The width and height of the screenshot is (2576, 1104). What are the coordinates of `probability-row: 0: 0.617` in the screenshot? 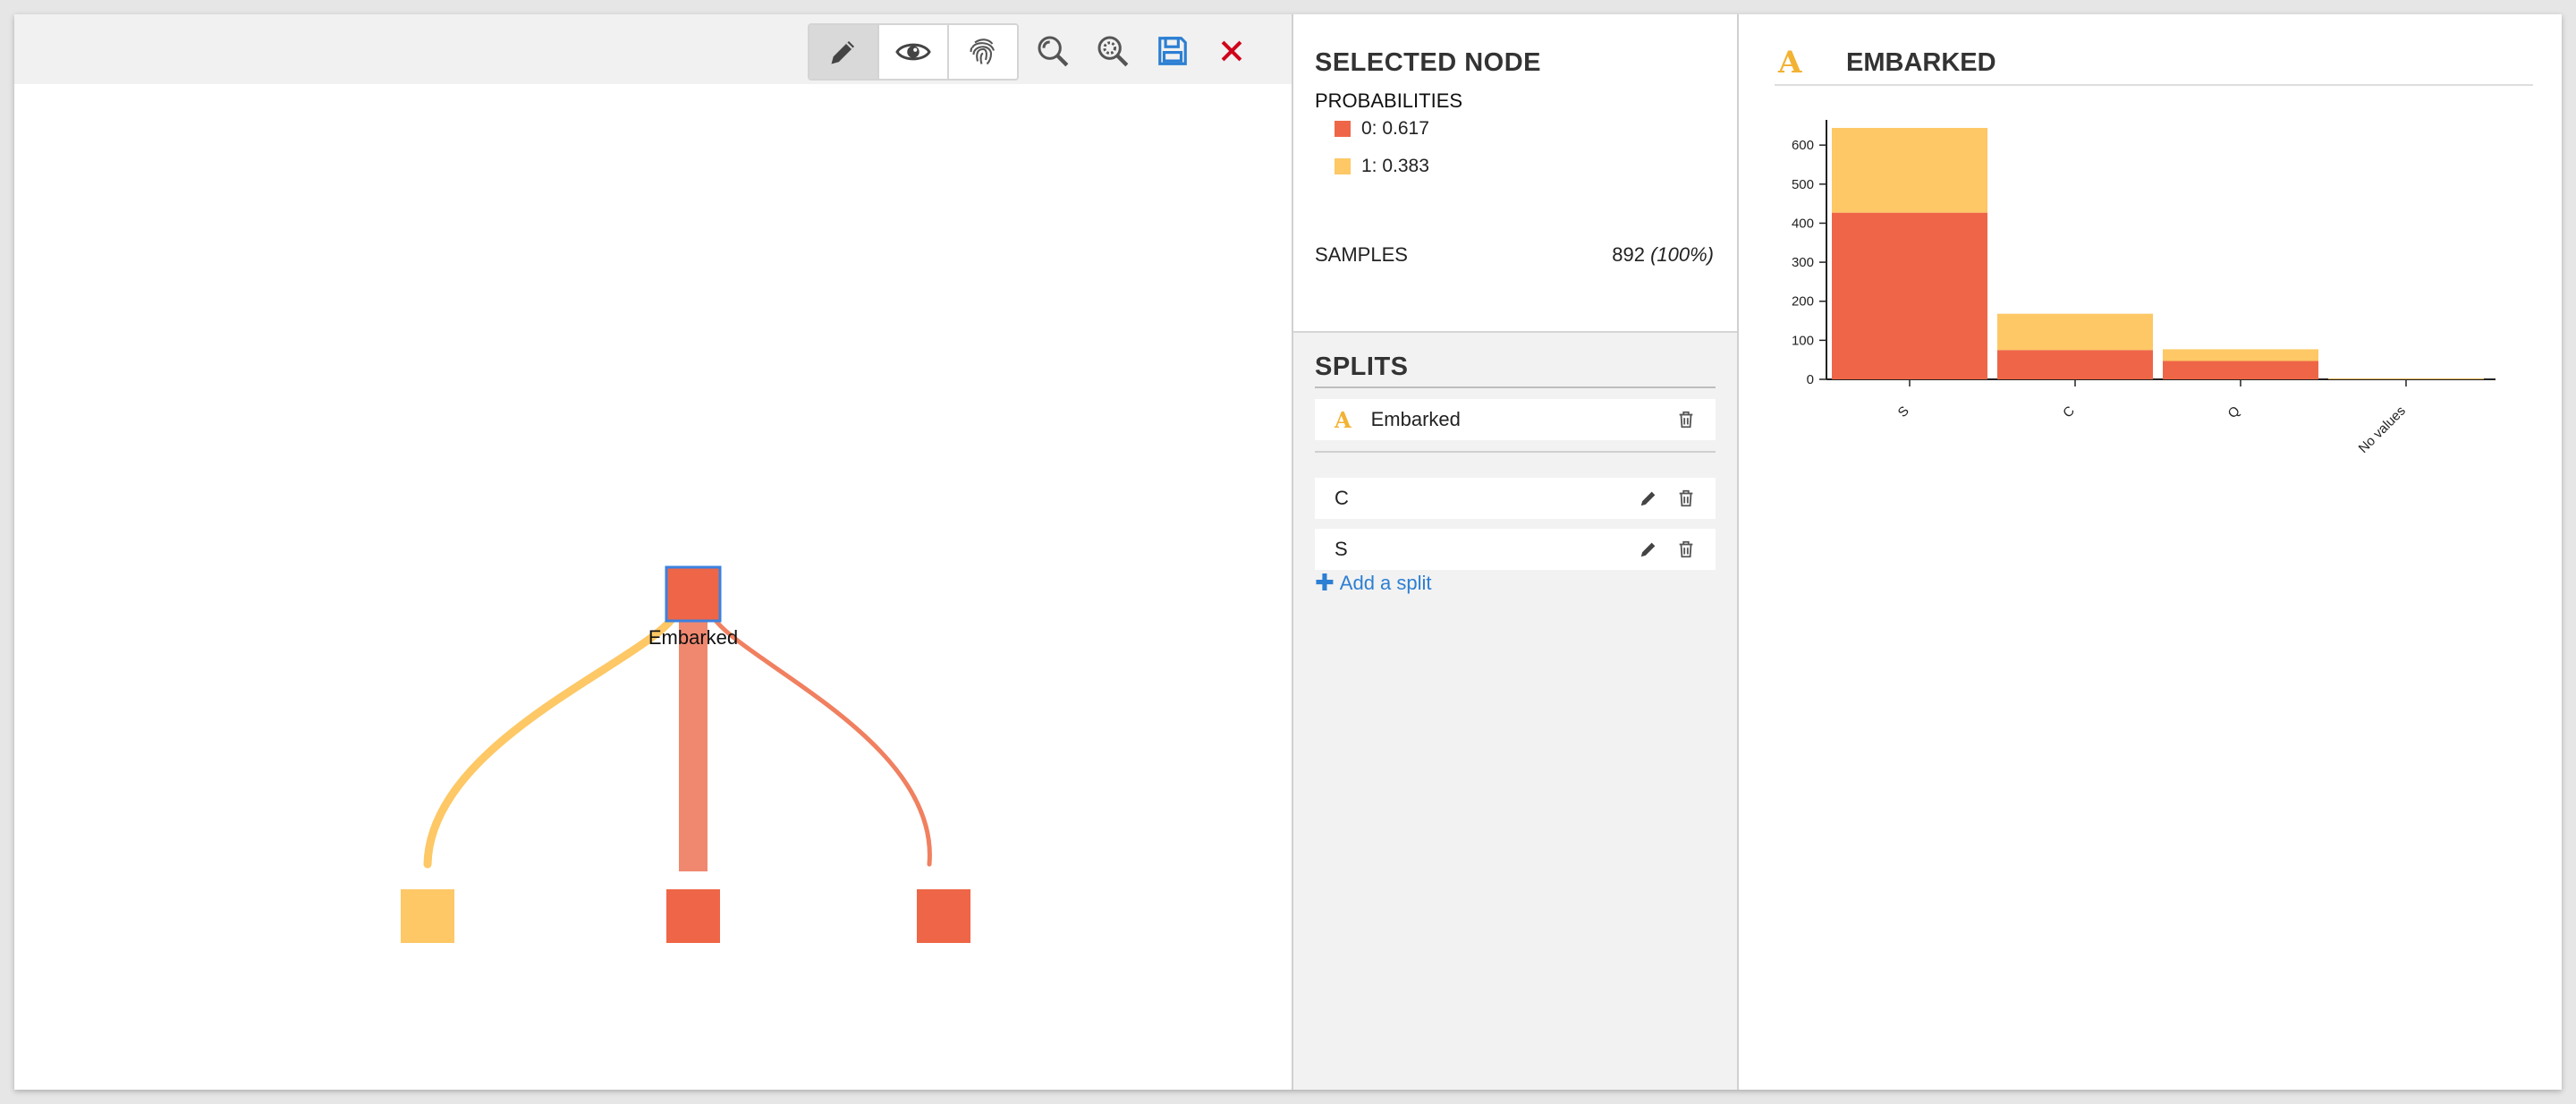 It's located at (1382, 129).